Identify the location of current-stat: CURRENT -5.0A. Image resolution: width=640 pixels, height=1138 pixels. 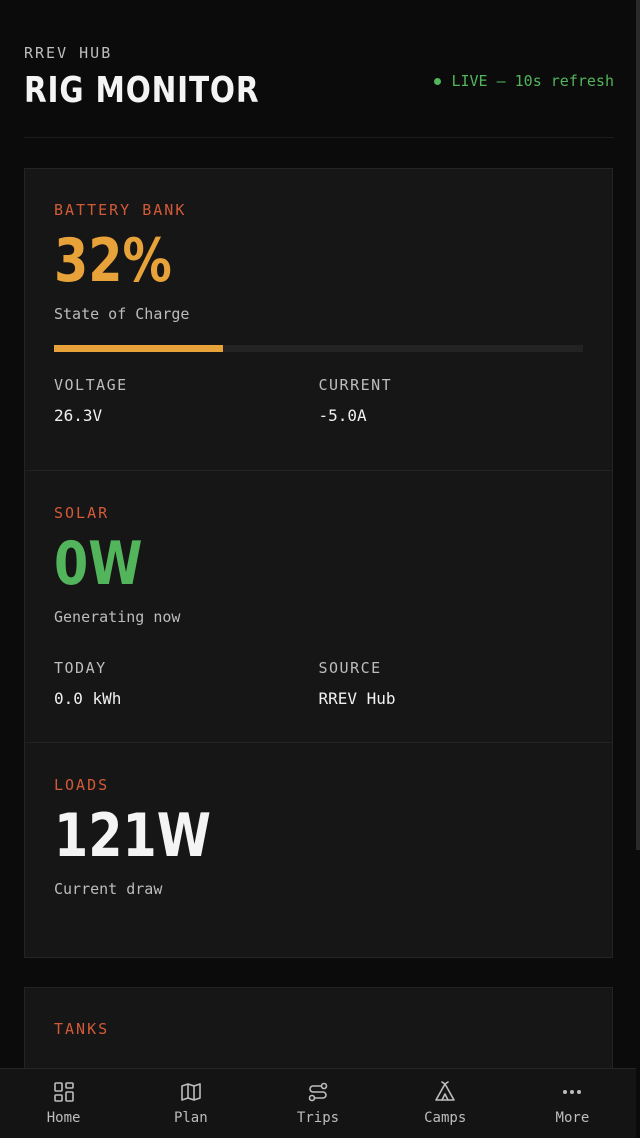
(451, 400).